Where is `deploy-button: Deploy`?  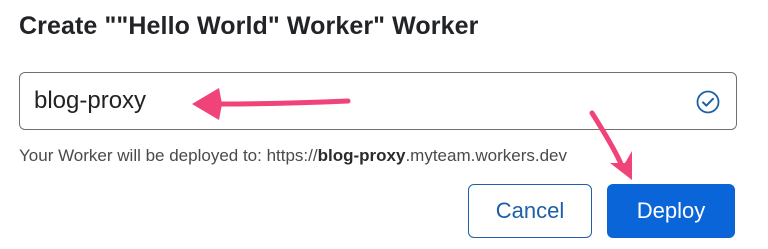 deploy-button: Deploy is located at coordinates (671, 211).